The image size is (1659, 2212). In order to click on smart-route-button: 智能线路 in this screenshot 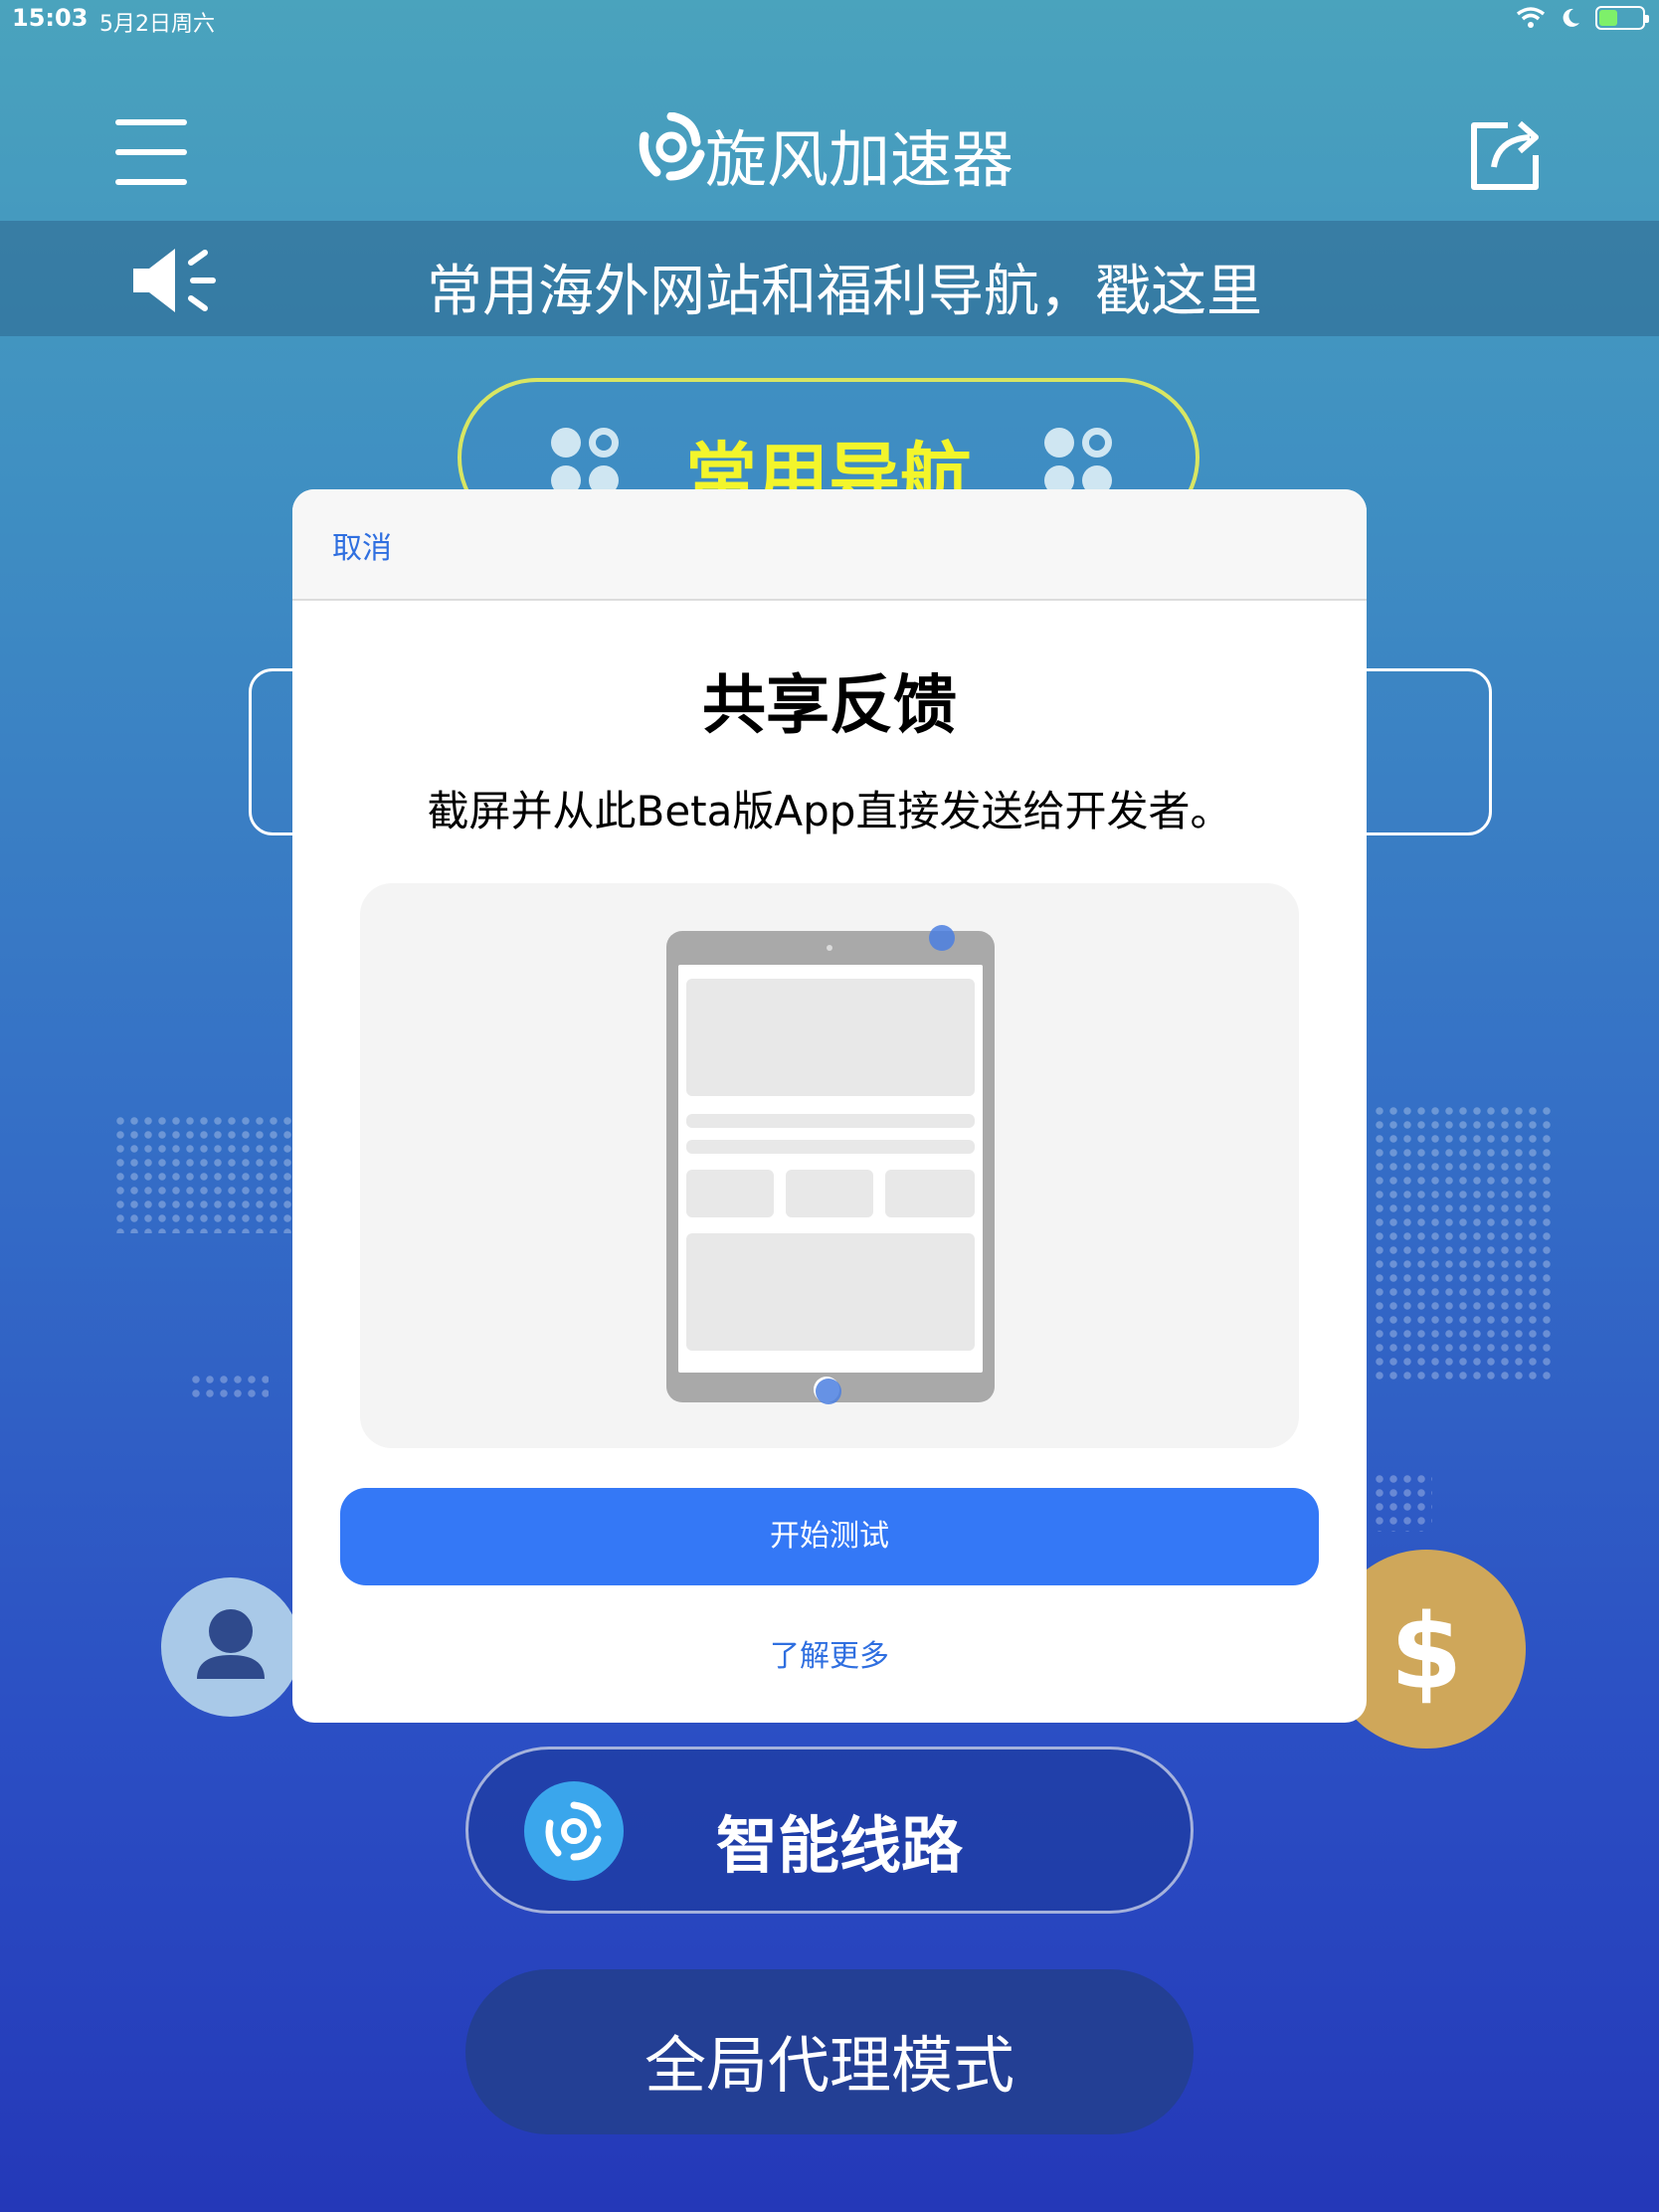, I will do `click(829, 1830)`.